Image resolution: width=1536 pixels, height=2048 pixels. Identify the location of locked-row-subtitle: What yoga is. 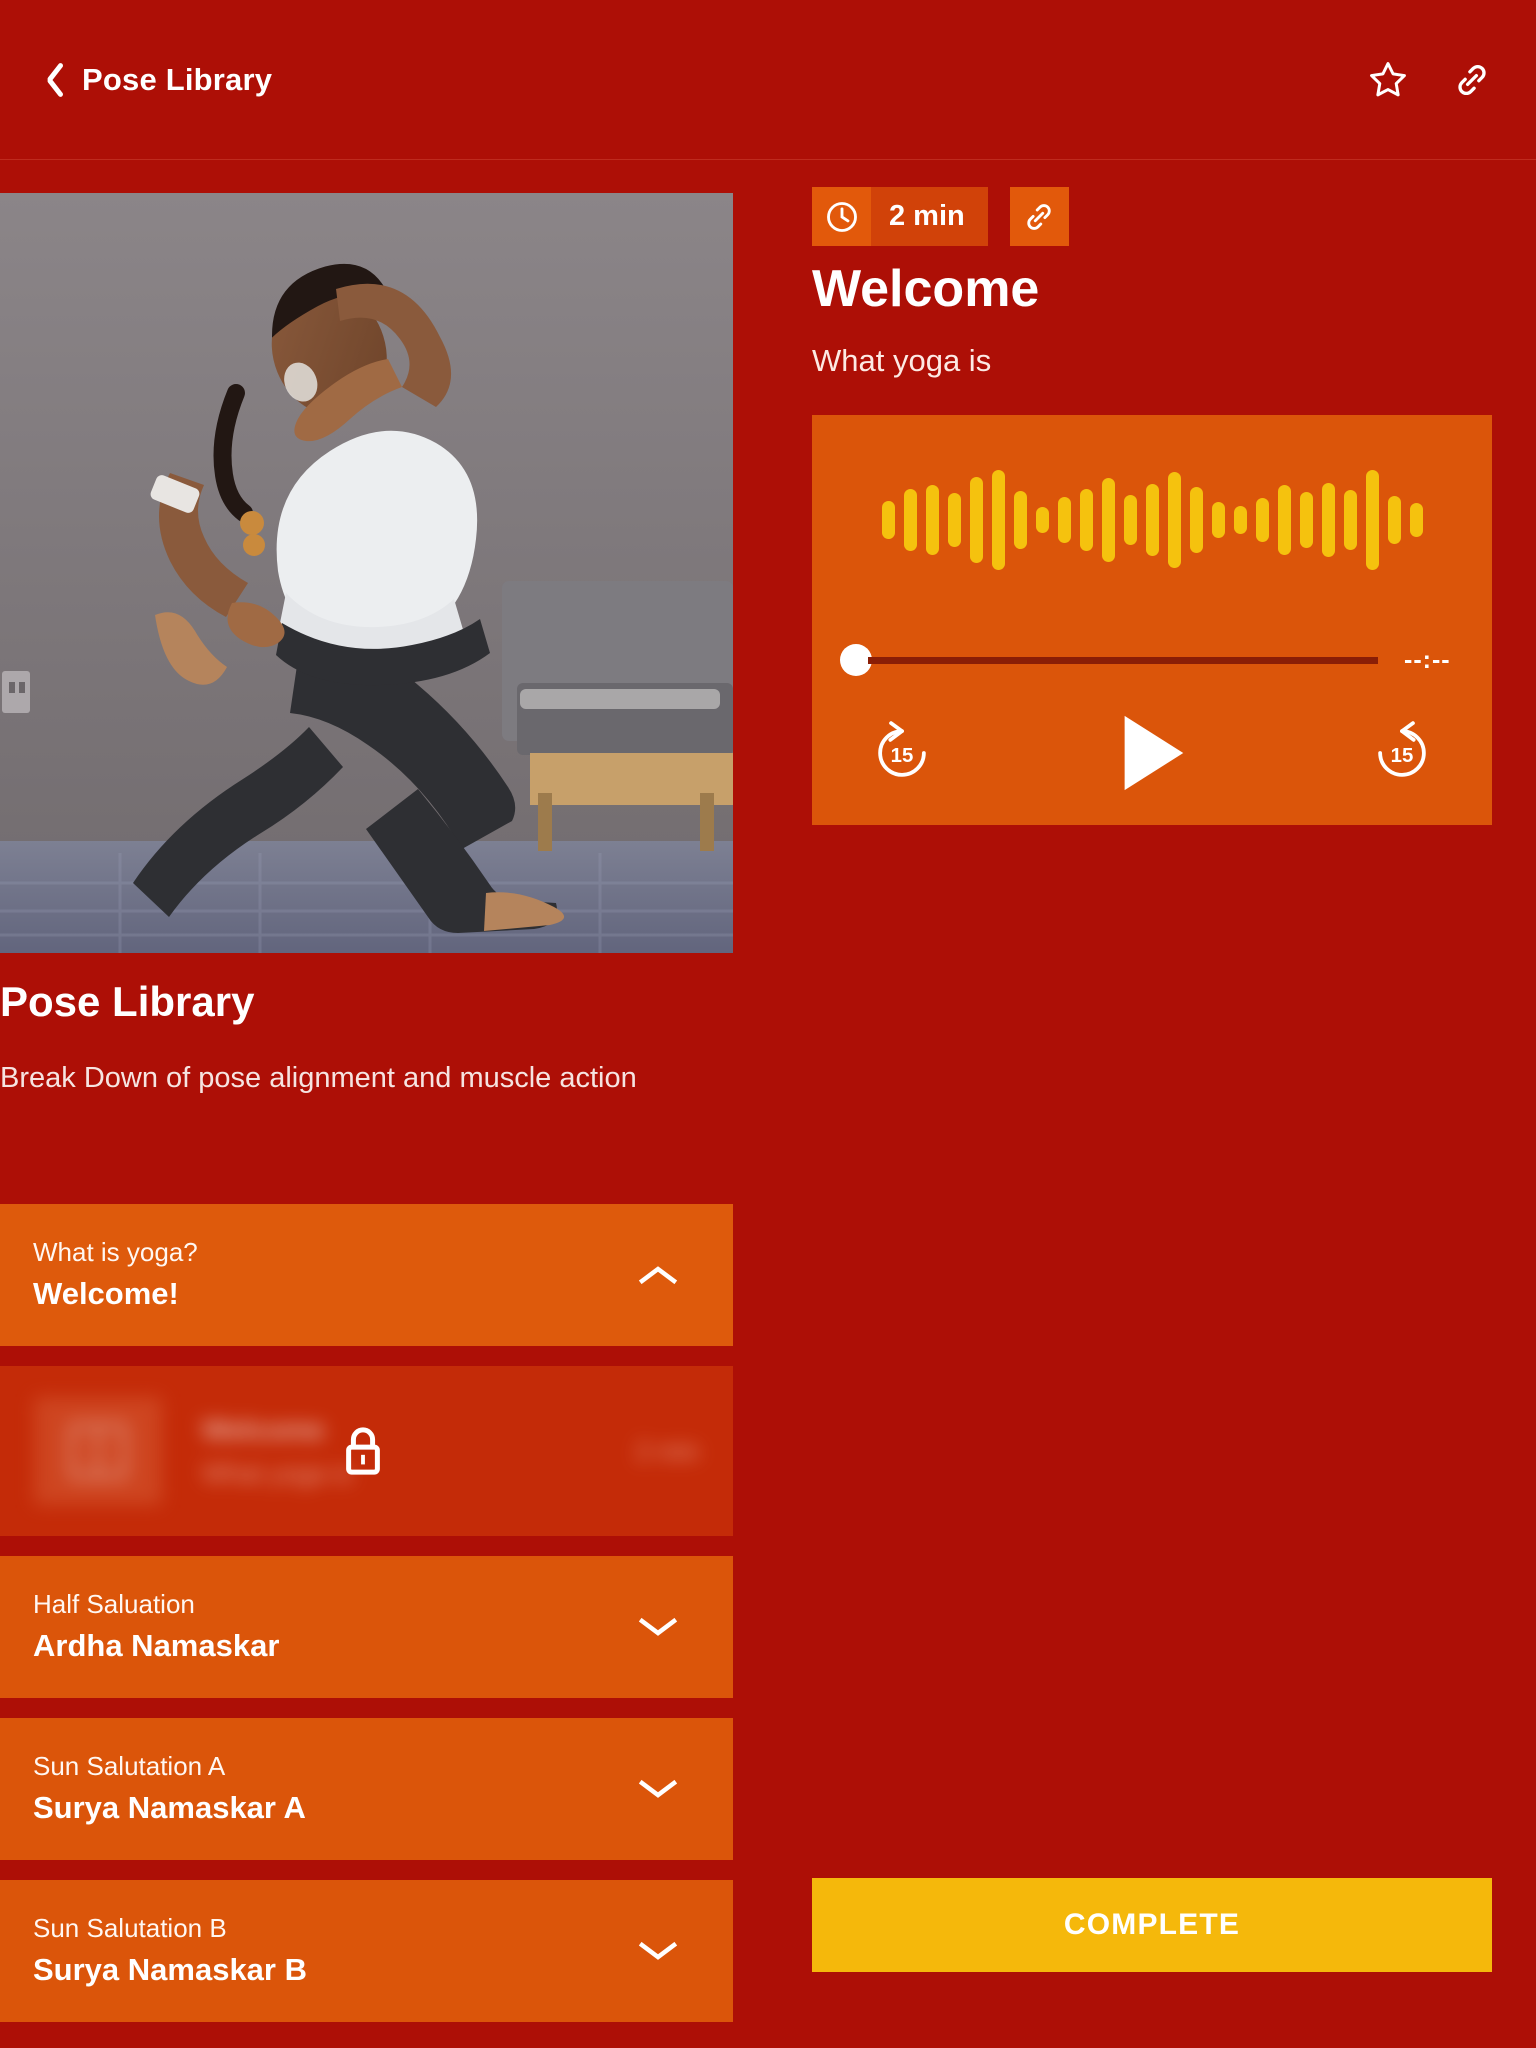
(277, 1472).